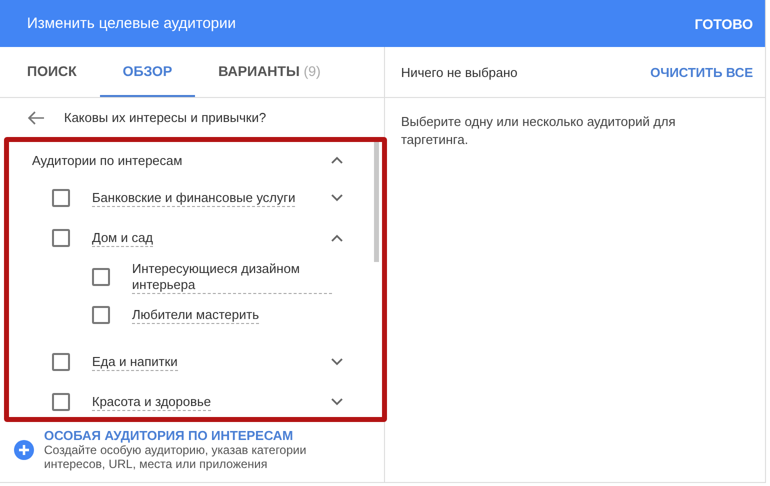 Image resolution: width=770 pixels, height=486 pixels. Describe the element at coordinates (107, 160) in the screenshot. I see `category-heading: Аудитории по интересам` at that location.